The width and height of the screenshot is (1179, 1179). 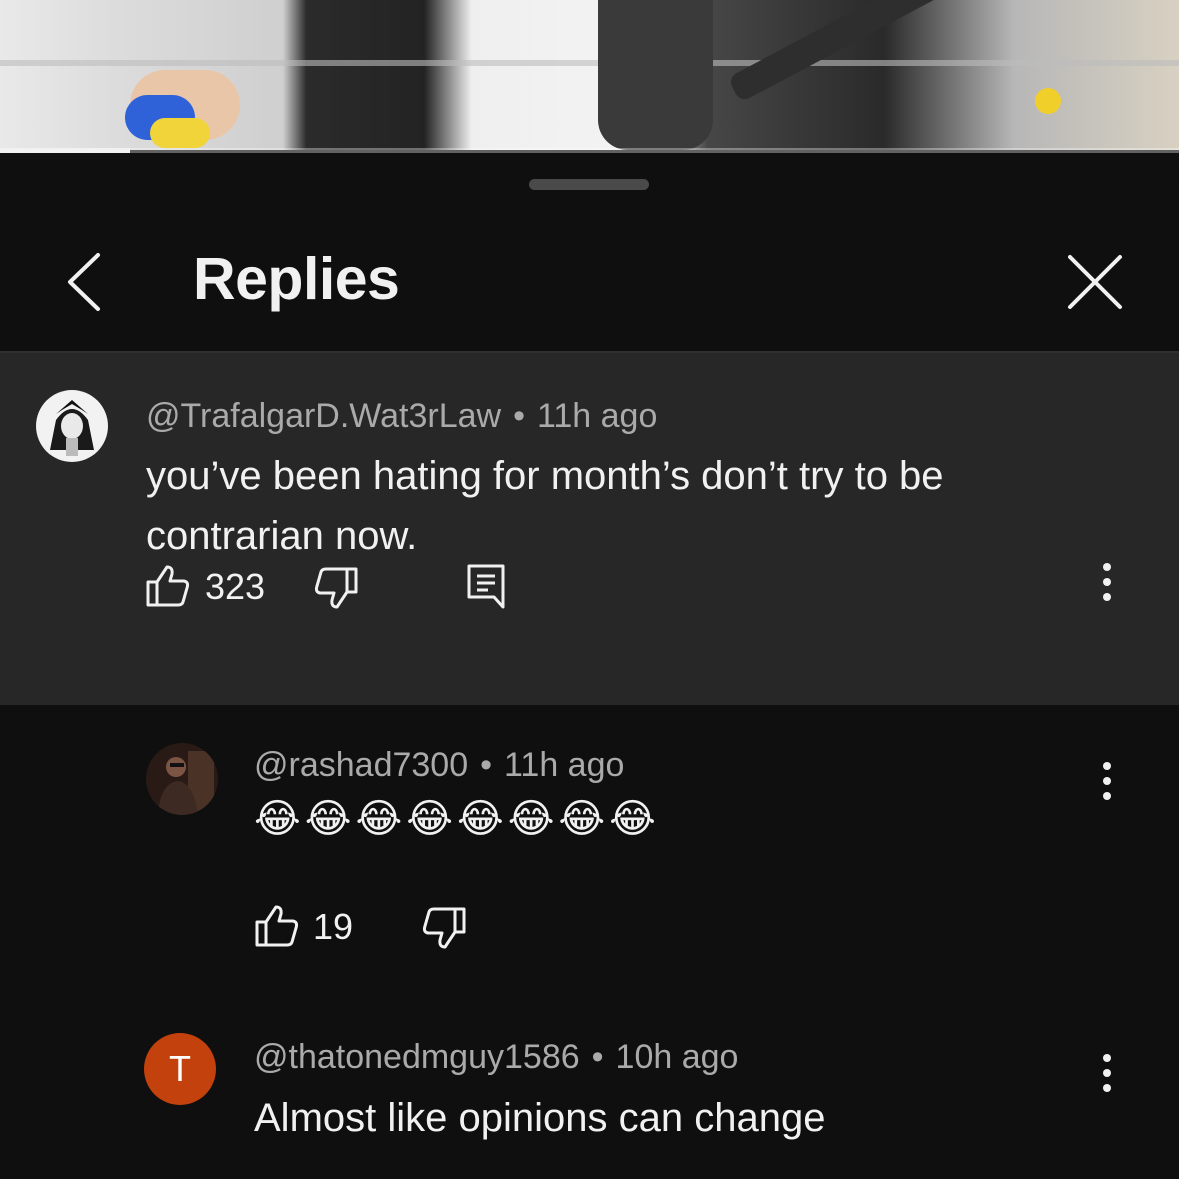 What do you see at coordinates (589, 75) in the screenshot?
I see `video-player` at bounding box center [589, 75].